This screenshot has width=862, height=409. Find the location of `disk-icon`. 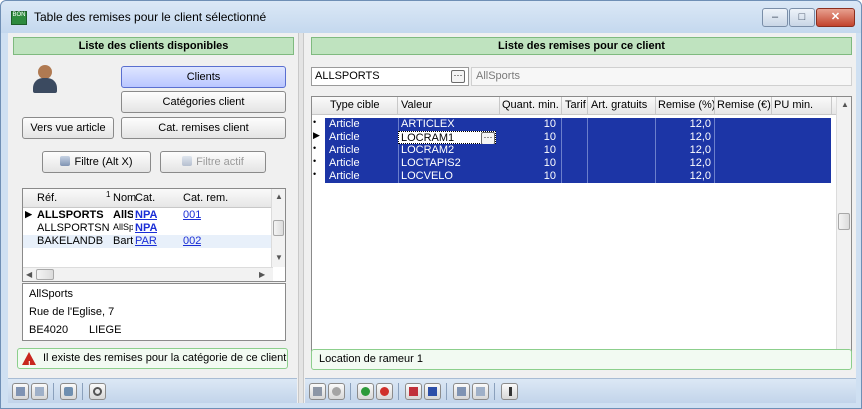

disk-icon is located at coordinates (317, 391).